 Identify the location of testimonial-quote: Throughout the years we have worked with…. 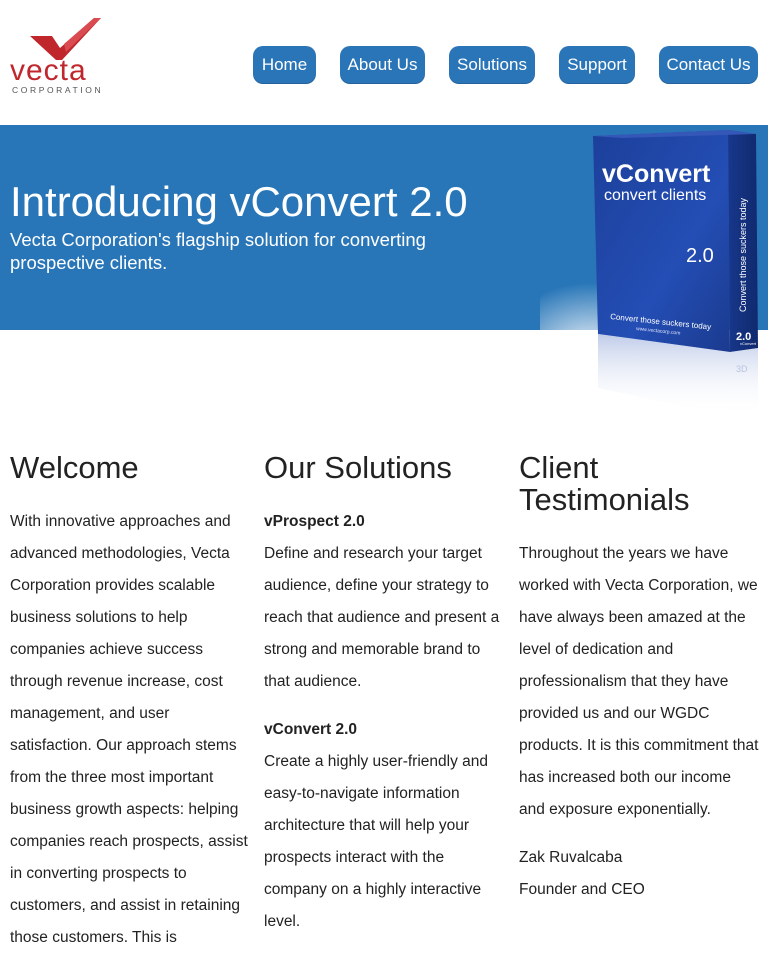
(639, 681).